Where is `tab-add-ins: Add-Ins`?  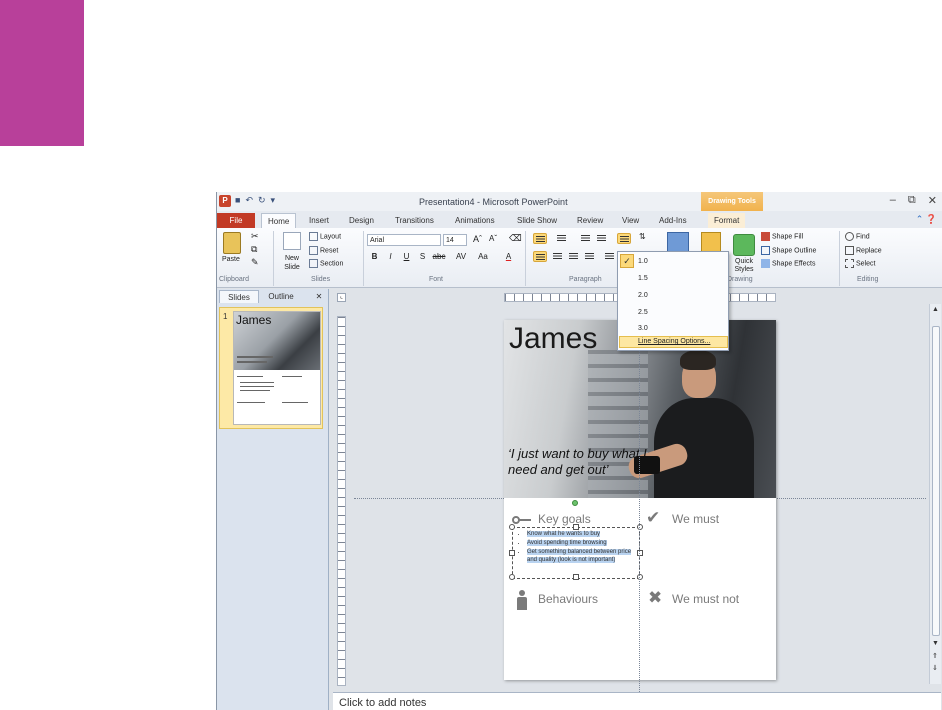 tab-add-ins: Add-Ins is located at coordinates (673, 220).